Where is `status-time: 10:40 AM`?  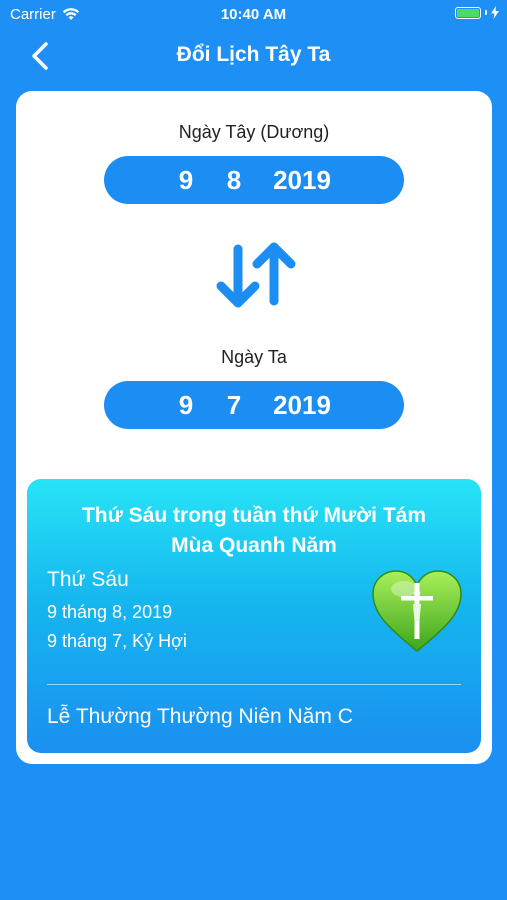
status-time: 10:40 AM is located at coordinates (253, 14).